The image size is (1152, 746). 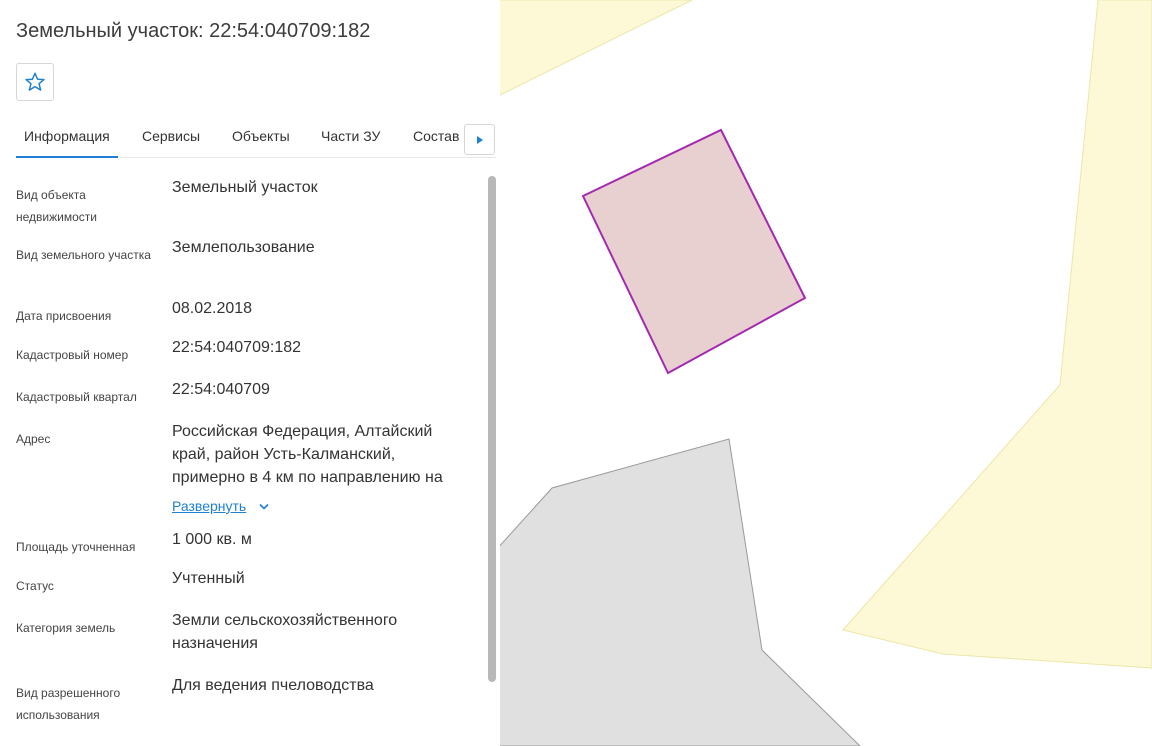 I want to click on caret-right-icon, so click(x=479, y=139).